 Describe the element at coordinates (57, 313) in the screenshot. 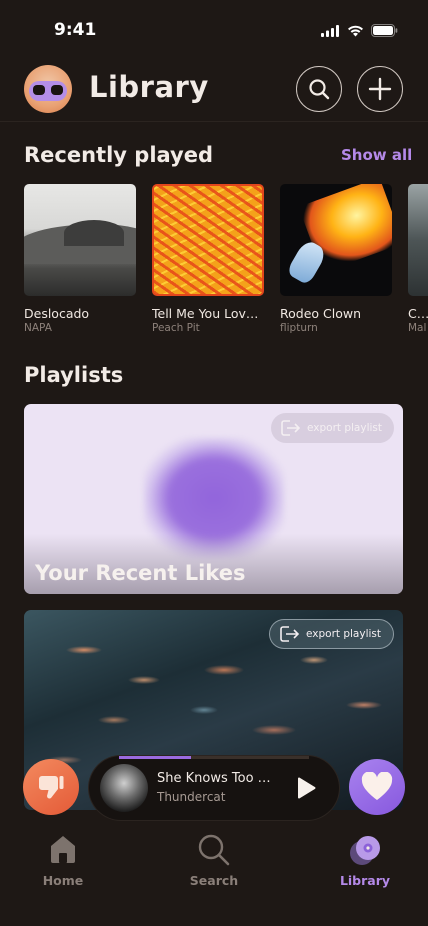

I see `track-title: Deslocado` at that location.